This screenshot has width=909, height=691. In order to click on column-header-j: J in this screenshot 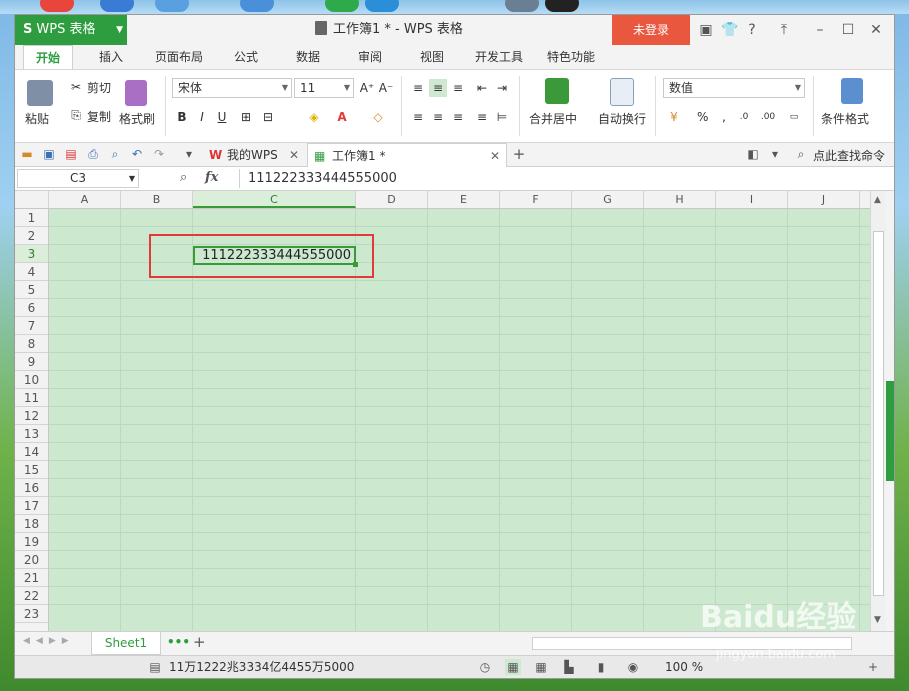, I will do `click(824, 199)`.